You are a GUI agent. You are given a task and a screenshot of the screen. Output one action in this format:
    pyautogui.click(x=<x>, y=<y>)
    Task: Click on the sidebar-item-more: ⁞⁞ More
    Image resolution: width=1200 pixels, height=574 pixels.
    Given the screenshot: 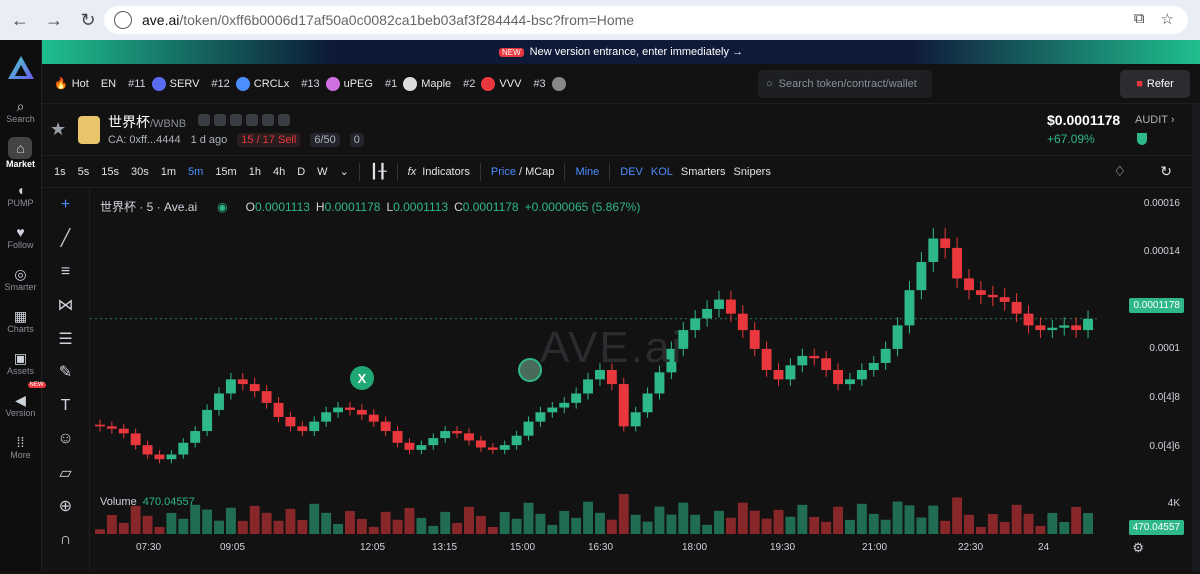 What is the action you would take?
    pyautogui.click(x=20, y=447)
    